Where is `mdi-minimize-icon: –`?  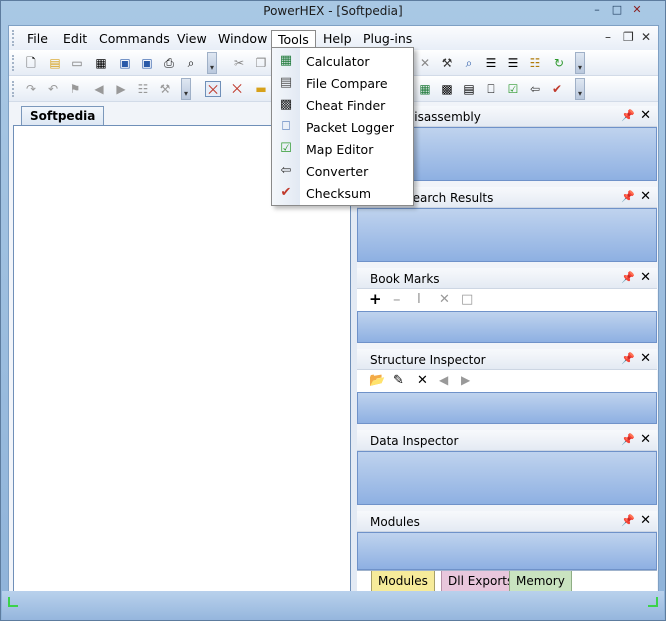 mdi-minimize-icon: – is located at coordinates (608, 37).